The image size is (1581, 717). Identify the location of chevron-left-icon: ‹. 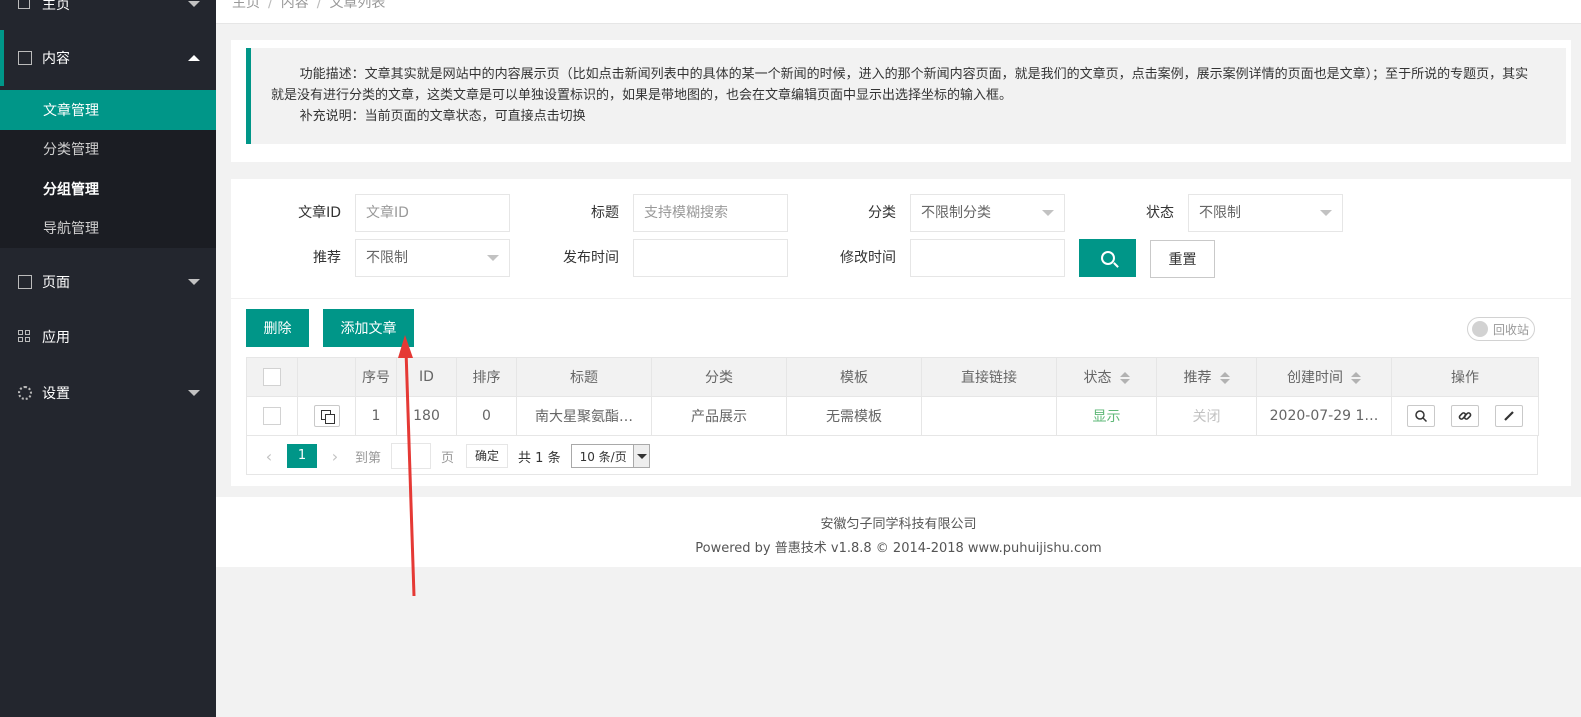
(269, 456).